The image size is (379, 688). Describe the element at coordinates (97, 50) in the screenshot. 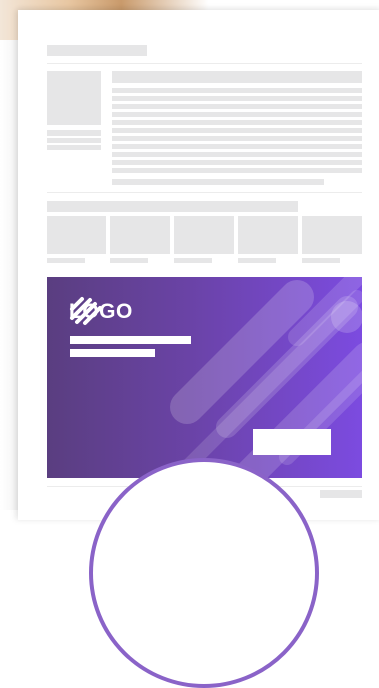

I see `title-placeholder` at that location.